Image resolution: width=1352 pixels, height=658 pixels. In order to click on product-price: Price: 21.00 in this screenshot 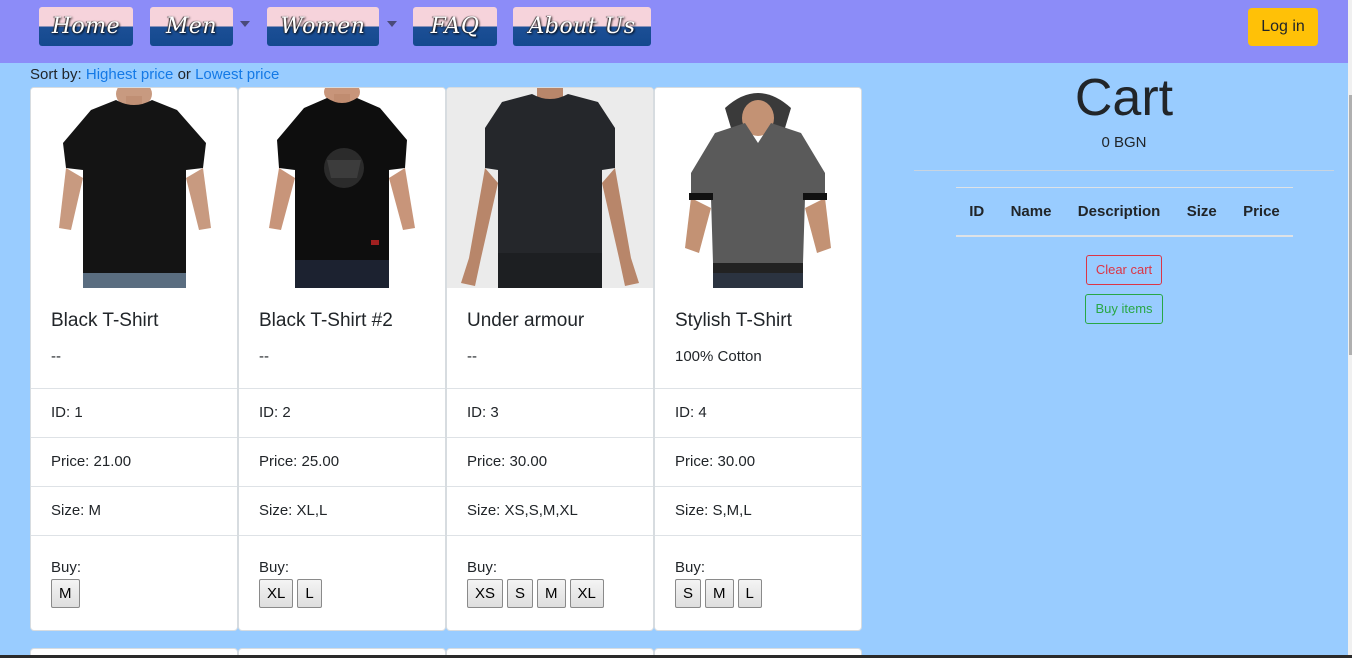, I will do `click(134, 461)`.